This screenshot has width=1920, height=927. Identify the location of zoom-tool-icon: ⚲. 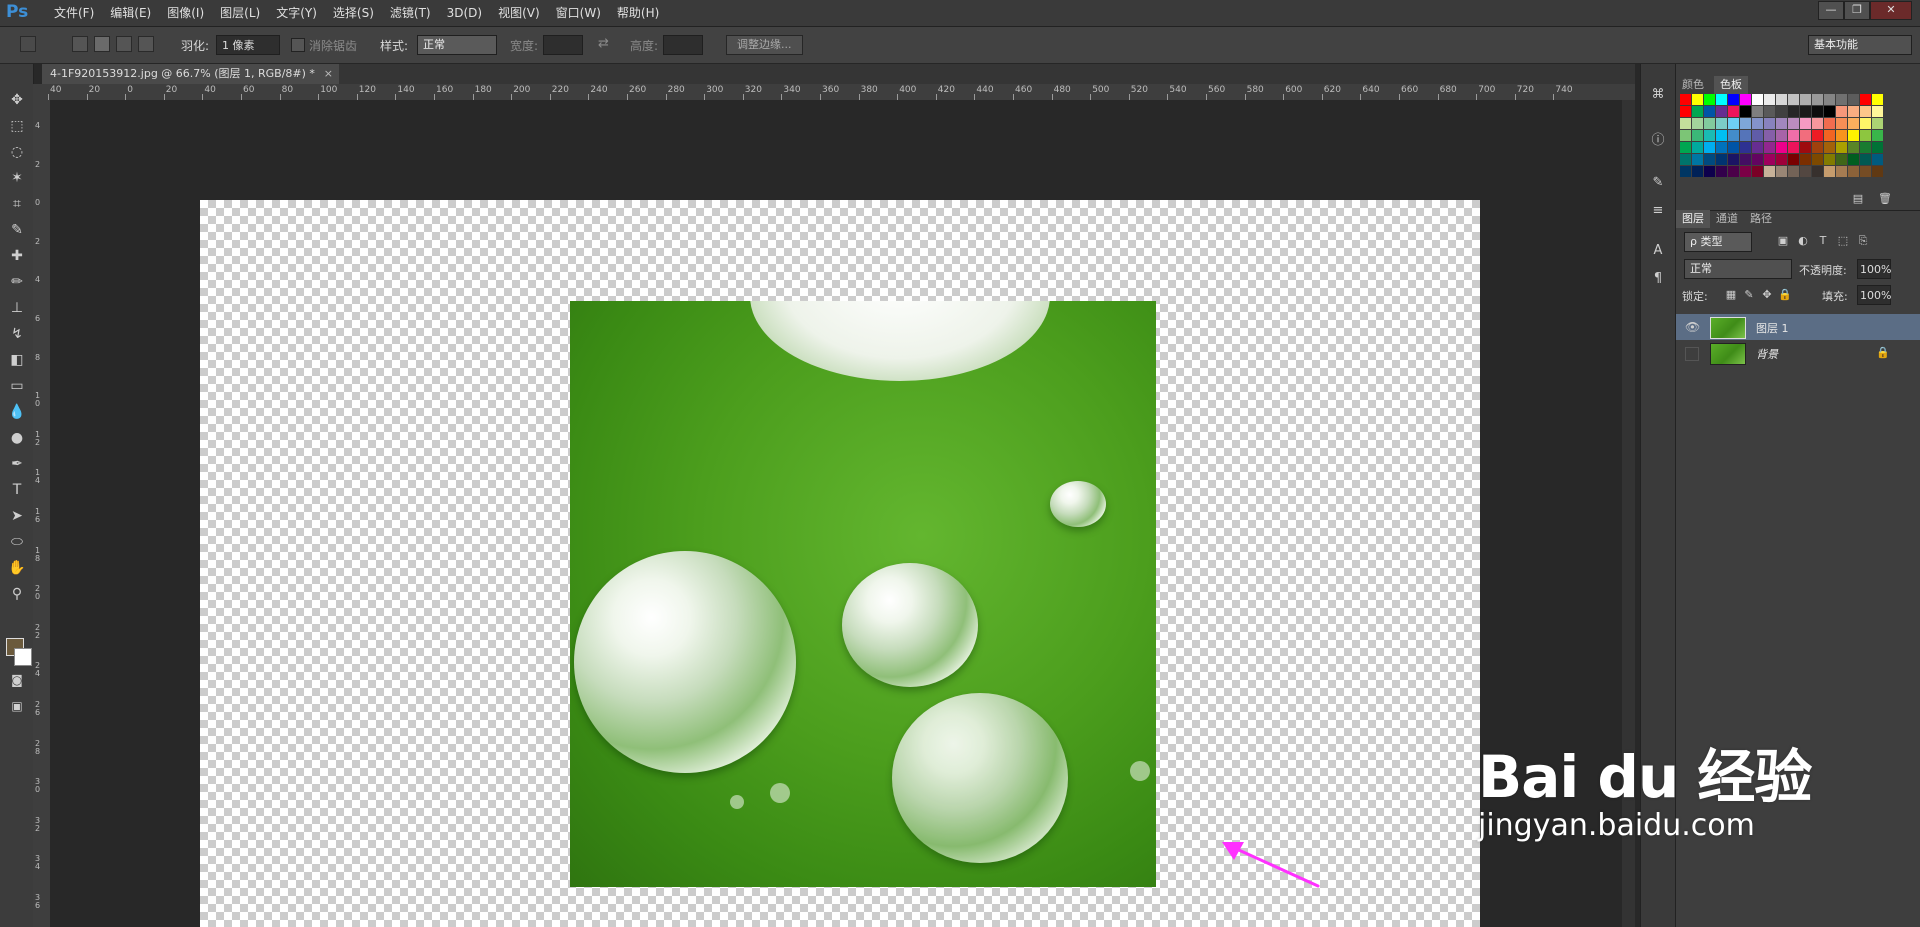
(17, 594).